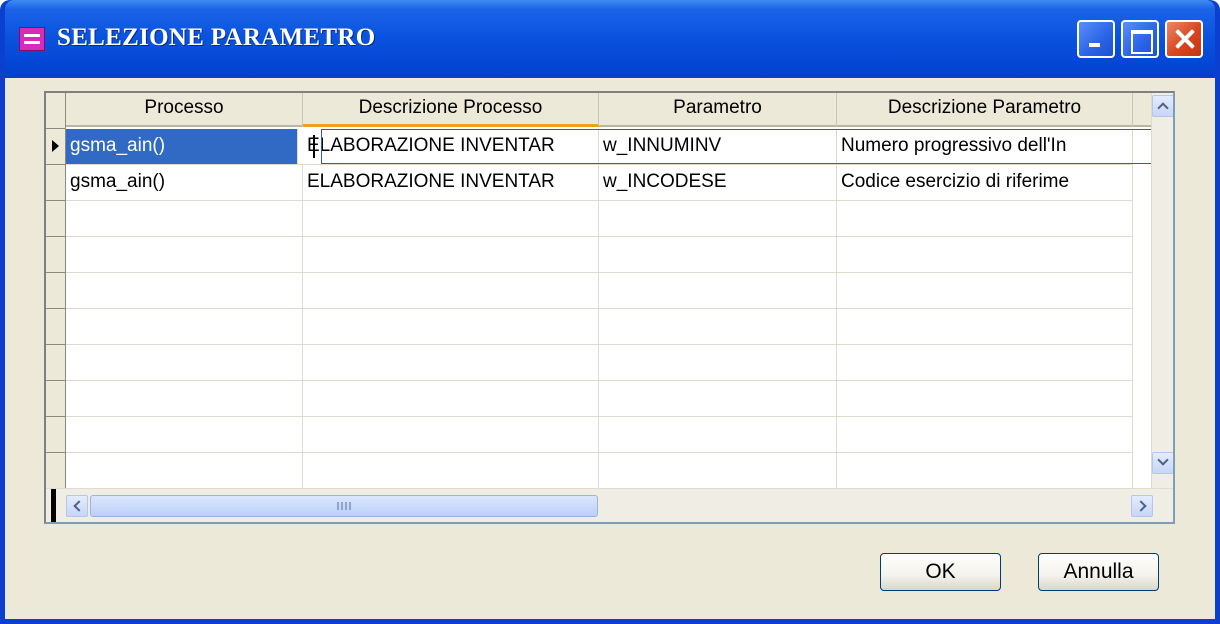 This screenshot has height=624, width=1220. I want to click on scroll-right-button, so click(1142, 506).